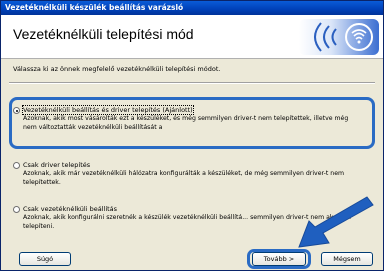 The width and height of the screenshot is (384, 271). Describe the element at coordinates (336, 222) in the screenshot. I see `pointer-arrow-icon` at that location.